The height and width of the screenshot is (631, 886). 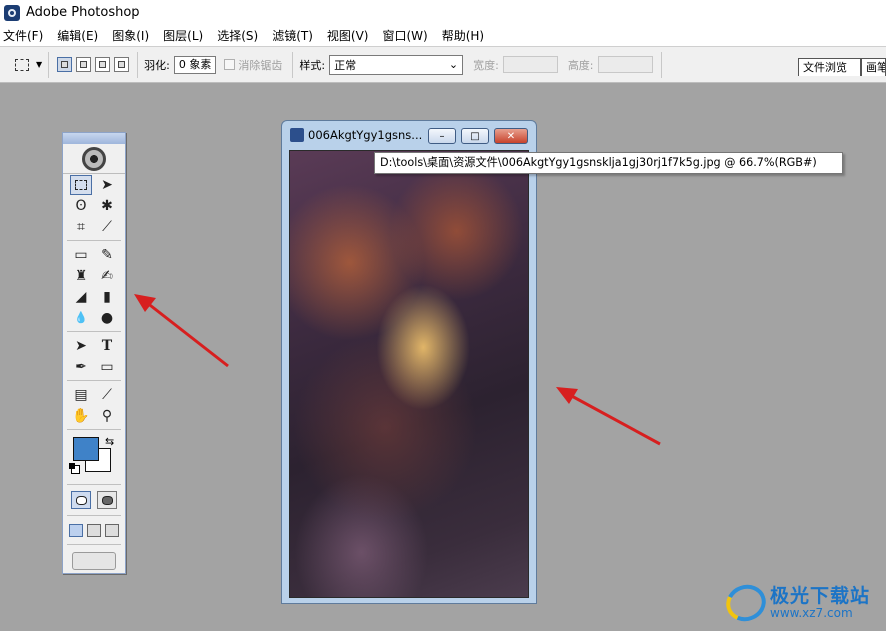 I want to click on watermark-url: www.xz7.com, so click(x=811, y=612).